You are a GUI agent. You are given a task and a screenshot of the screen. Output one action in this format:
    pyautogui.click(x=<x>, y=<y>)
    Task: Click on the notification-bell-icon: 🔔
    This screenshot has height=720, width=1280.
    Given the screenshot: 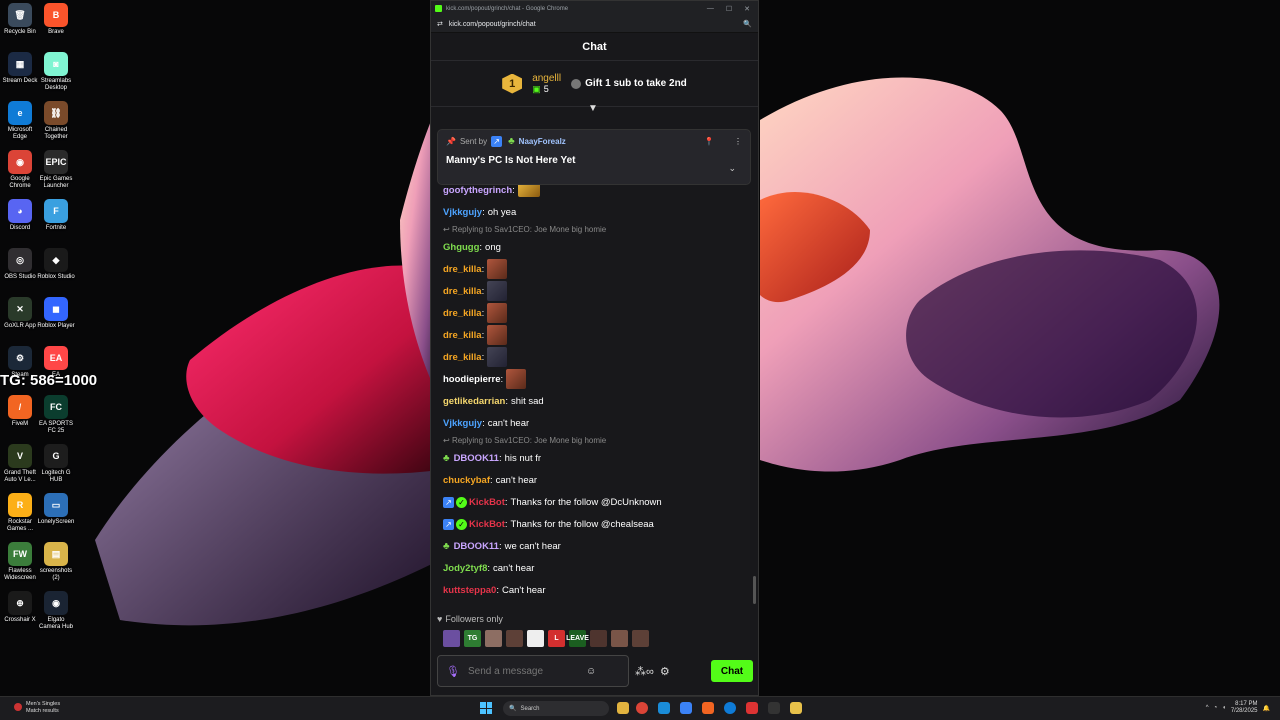 What is the action you would take?
    pyautogui.click(x=1266, y=708)
    